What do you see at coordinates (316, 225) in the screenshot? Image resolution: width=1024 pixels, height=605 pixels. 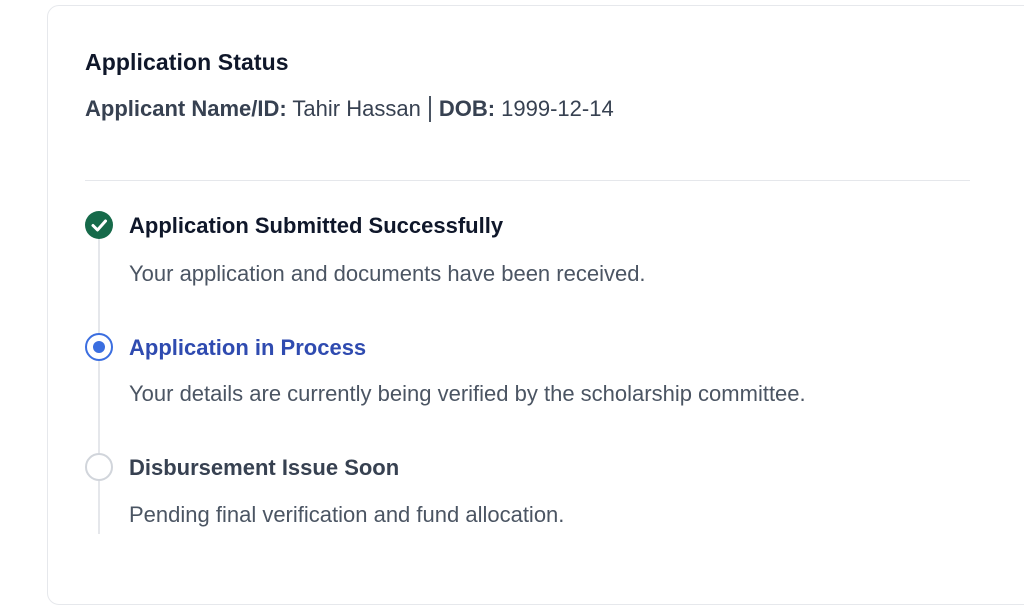 I see `step-title-submitted: Application Submitted Successfully` at bounding box center [316, 225].